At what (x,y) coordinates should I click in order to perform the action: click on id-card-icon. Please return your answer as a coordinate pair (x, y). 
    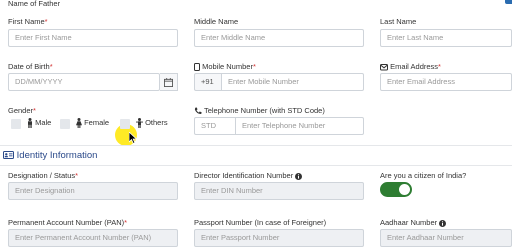
    Looking at the image, I should click on (8, 155).